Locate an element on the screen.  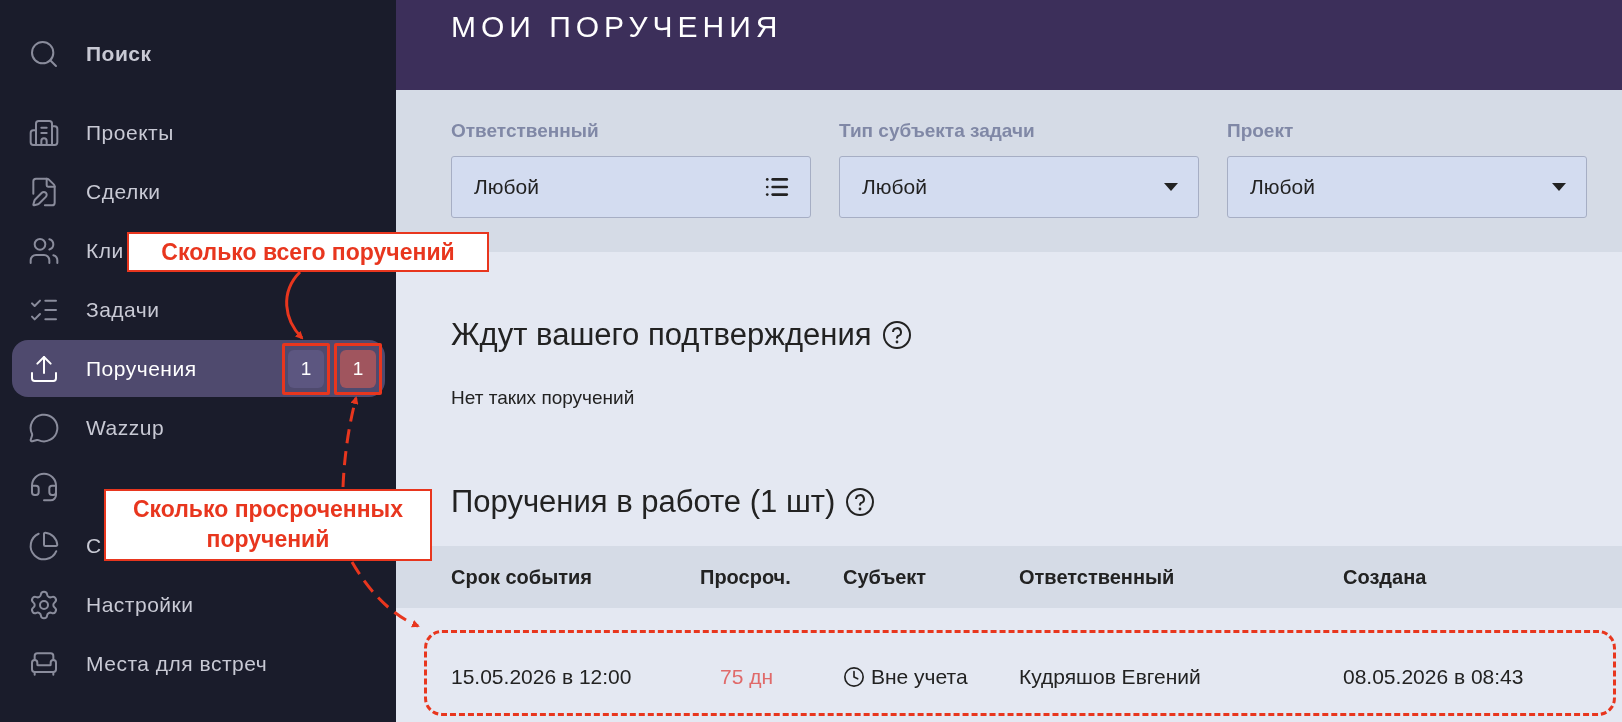
table-cell-text: 15.05.2026 в 12:00 is located at coordinates (542, 677).